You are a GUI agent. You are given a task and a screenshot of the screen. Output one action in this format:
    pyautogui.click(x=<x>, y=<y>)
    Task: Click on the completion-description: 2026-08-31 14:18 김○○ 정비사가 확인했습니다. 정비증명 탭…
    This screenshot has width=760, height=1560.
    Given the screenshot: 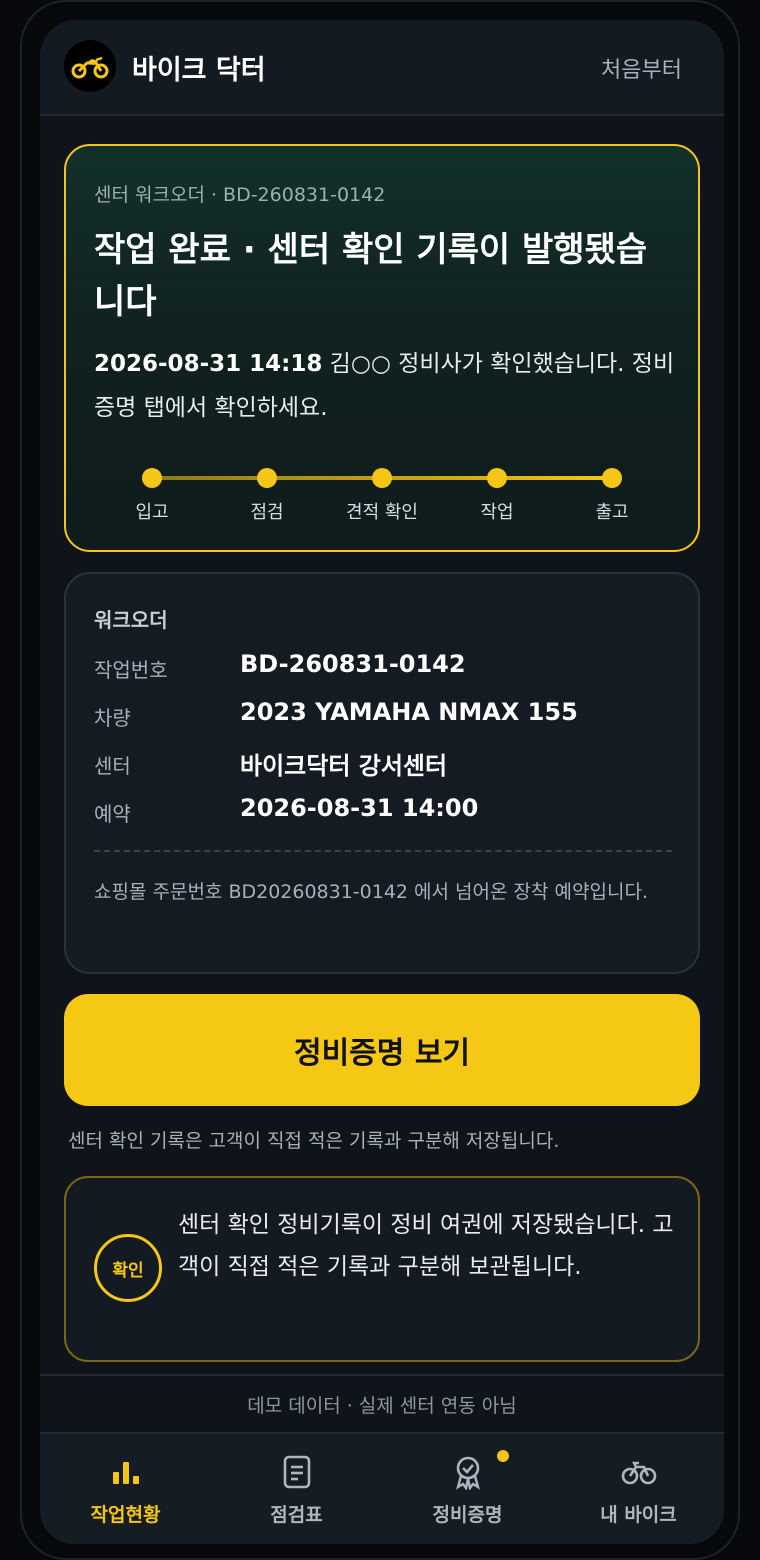 What is the action you would take?
    pyautogui.click(x=389, y=386)
    